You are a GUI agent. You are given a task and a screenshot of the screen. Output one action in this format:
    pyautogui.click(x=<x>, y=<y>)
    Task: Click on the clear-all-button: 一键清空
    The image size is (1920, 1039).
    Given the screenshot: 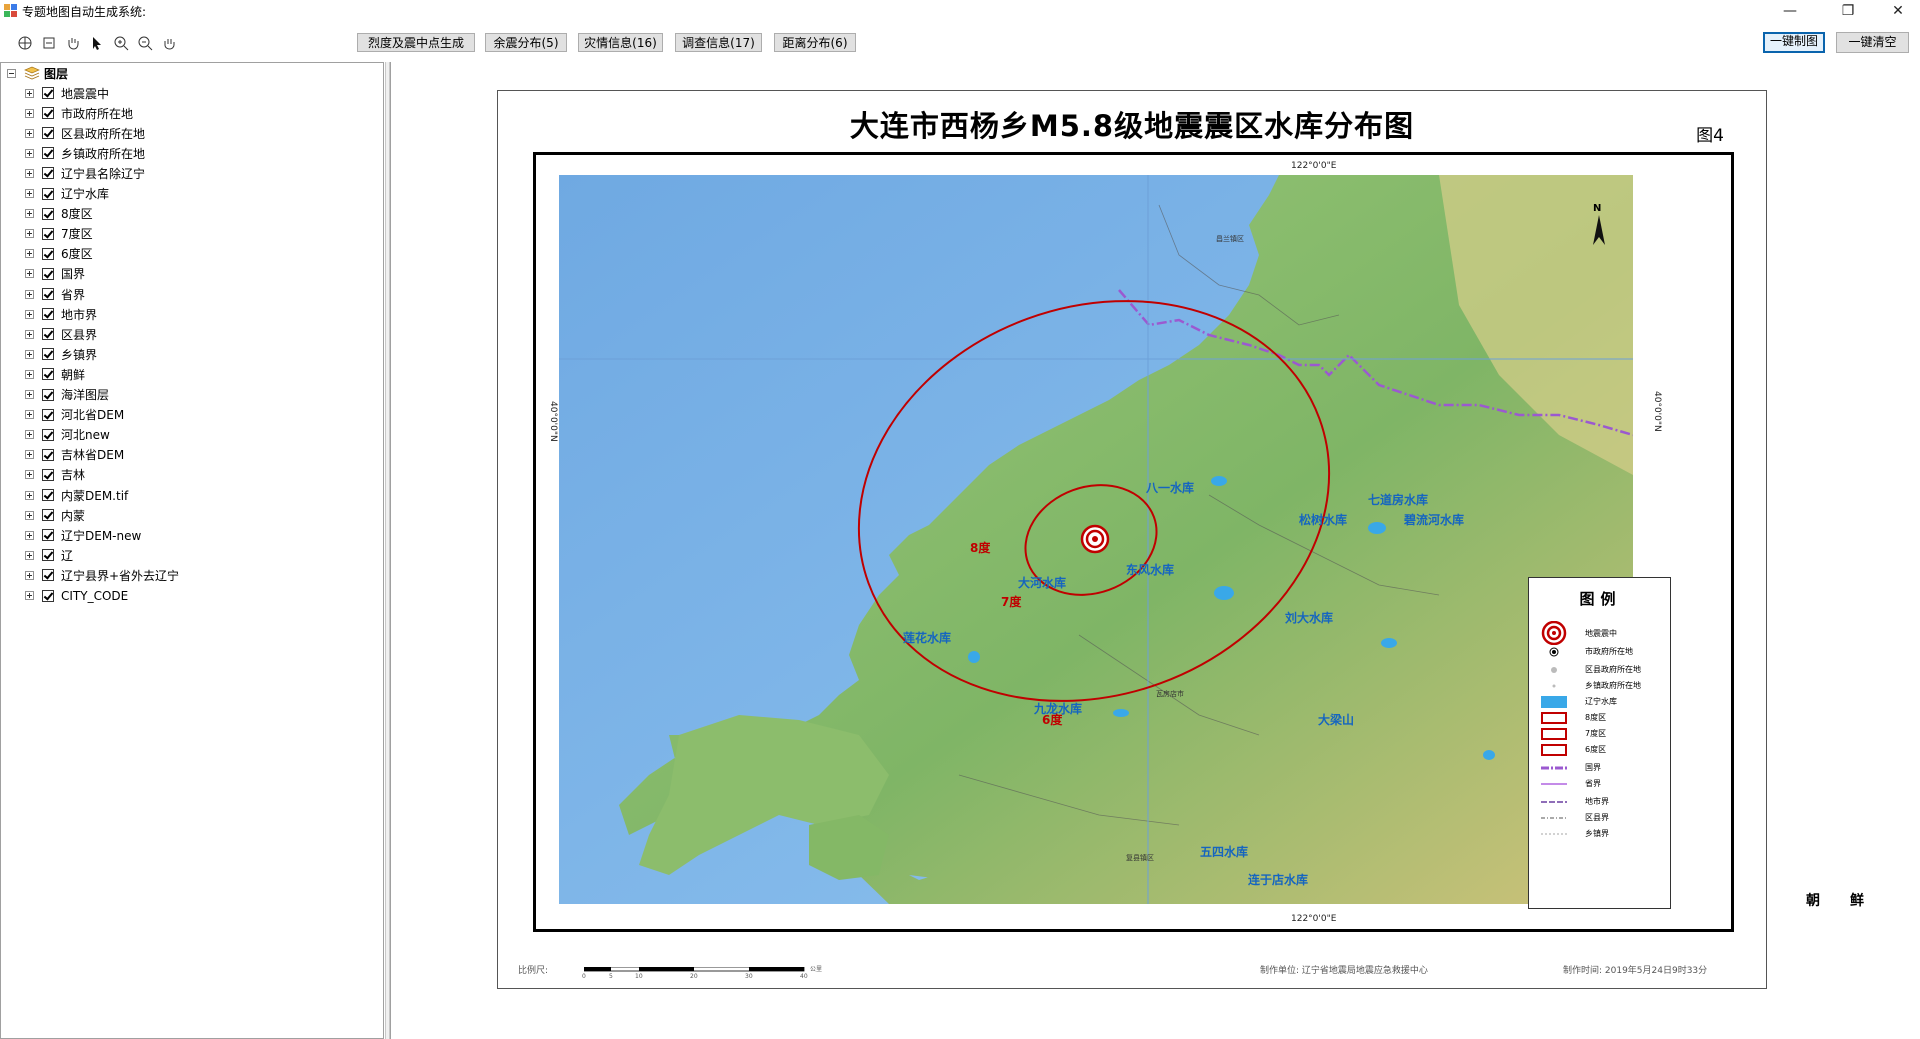 What is the action you would take?
    pyautogui.click(x=1872, y=42)
    